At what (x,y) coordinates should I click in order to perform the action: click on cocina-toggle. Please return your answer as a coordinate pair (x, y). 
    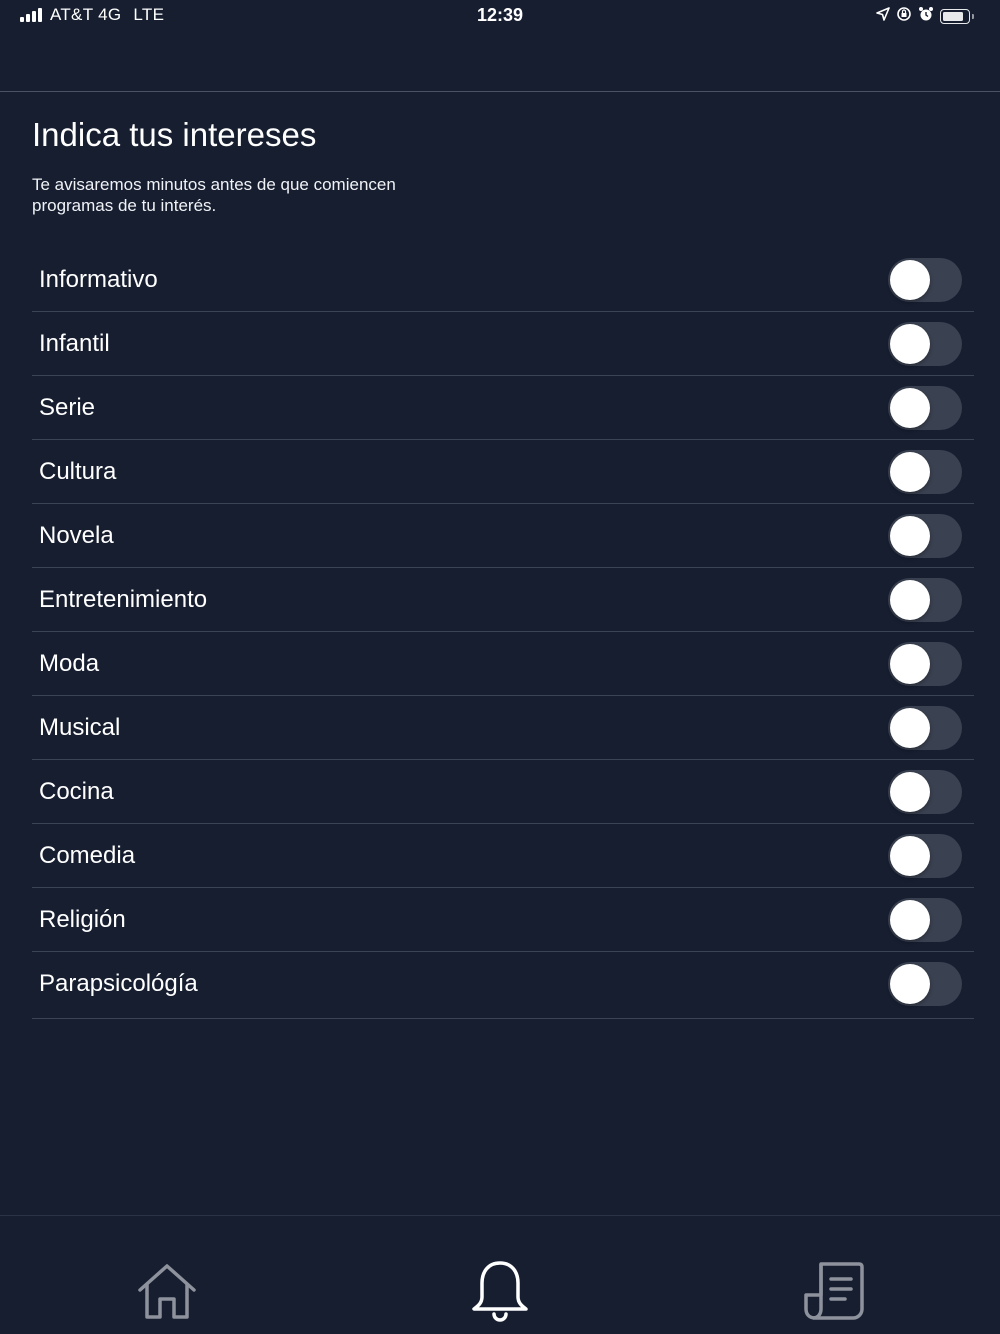
    Looking at the image, I should click on (925, 792).